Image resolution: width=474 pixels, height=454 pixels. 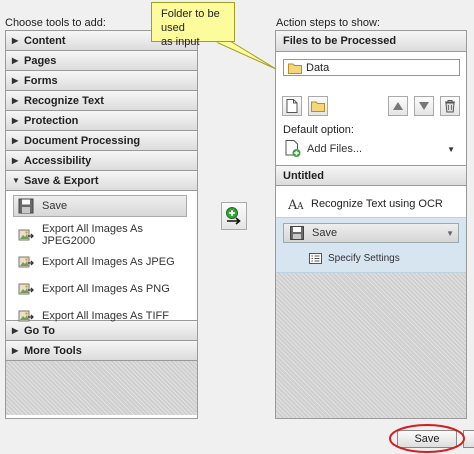 What do you see at coordinates (315, 258) in the screenshot?
I see `settings-list-icon` at bounding box center [315, 258].